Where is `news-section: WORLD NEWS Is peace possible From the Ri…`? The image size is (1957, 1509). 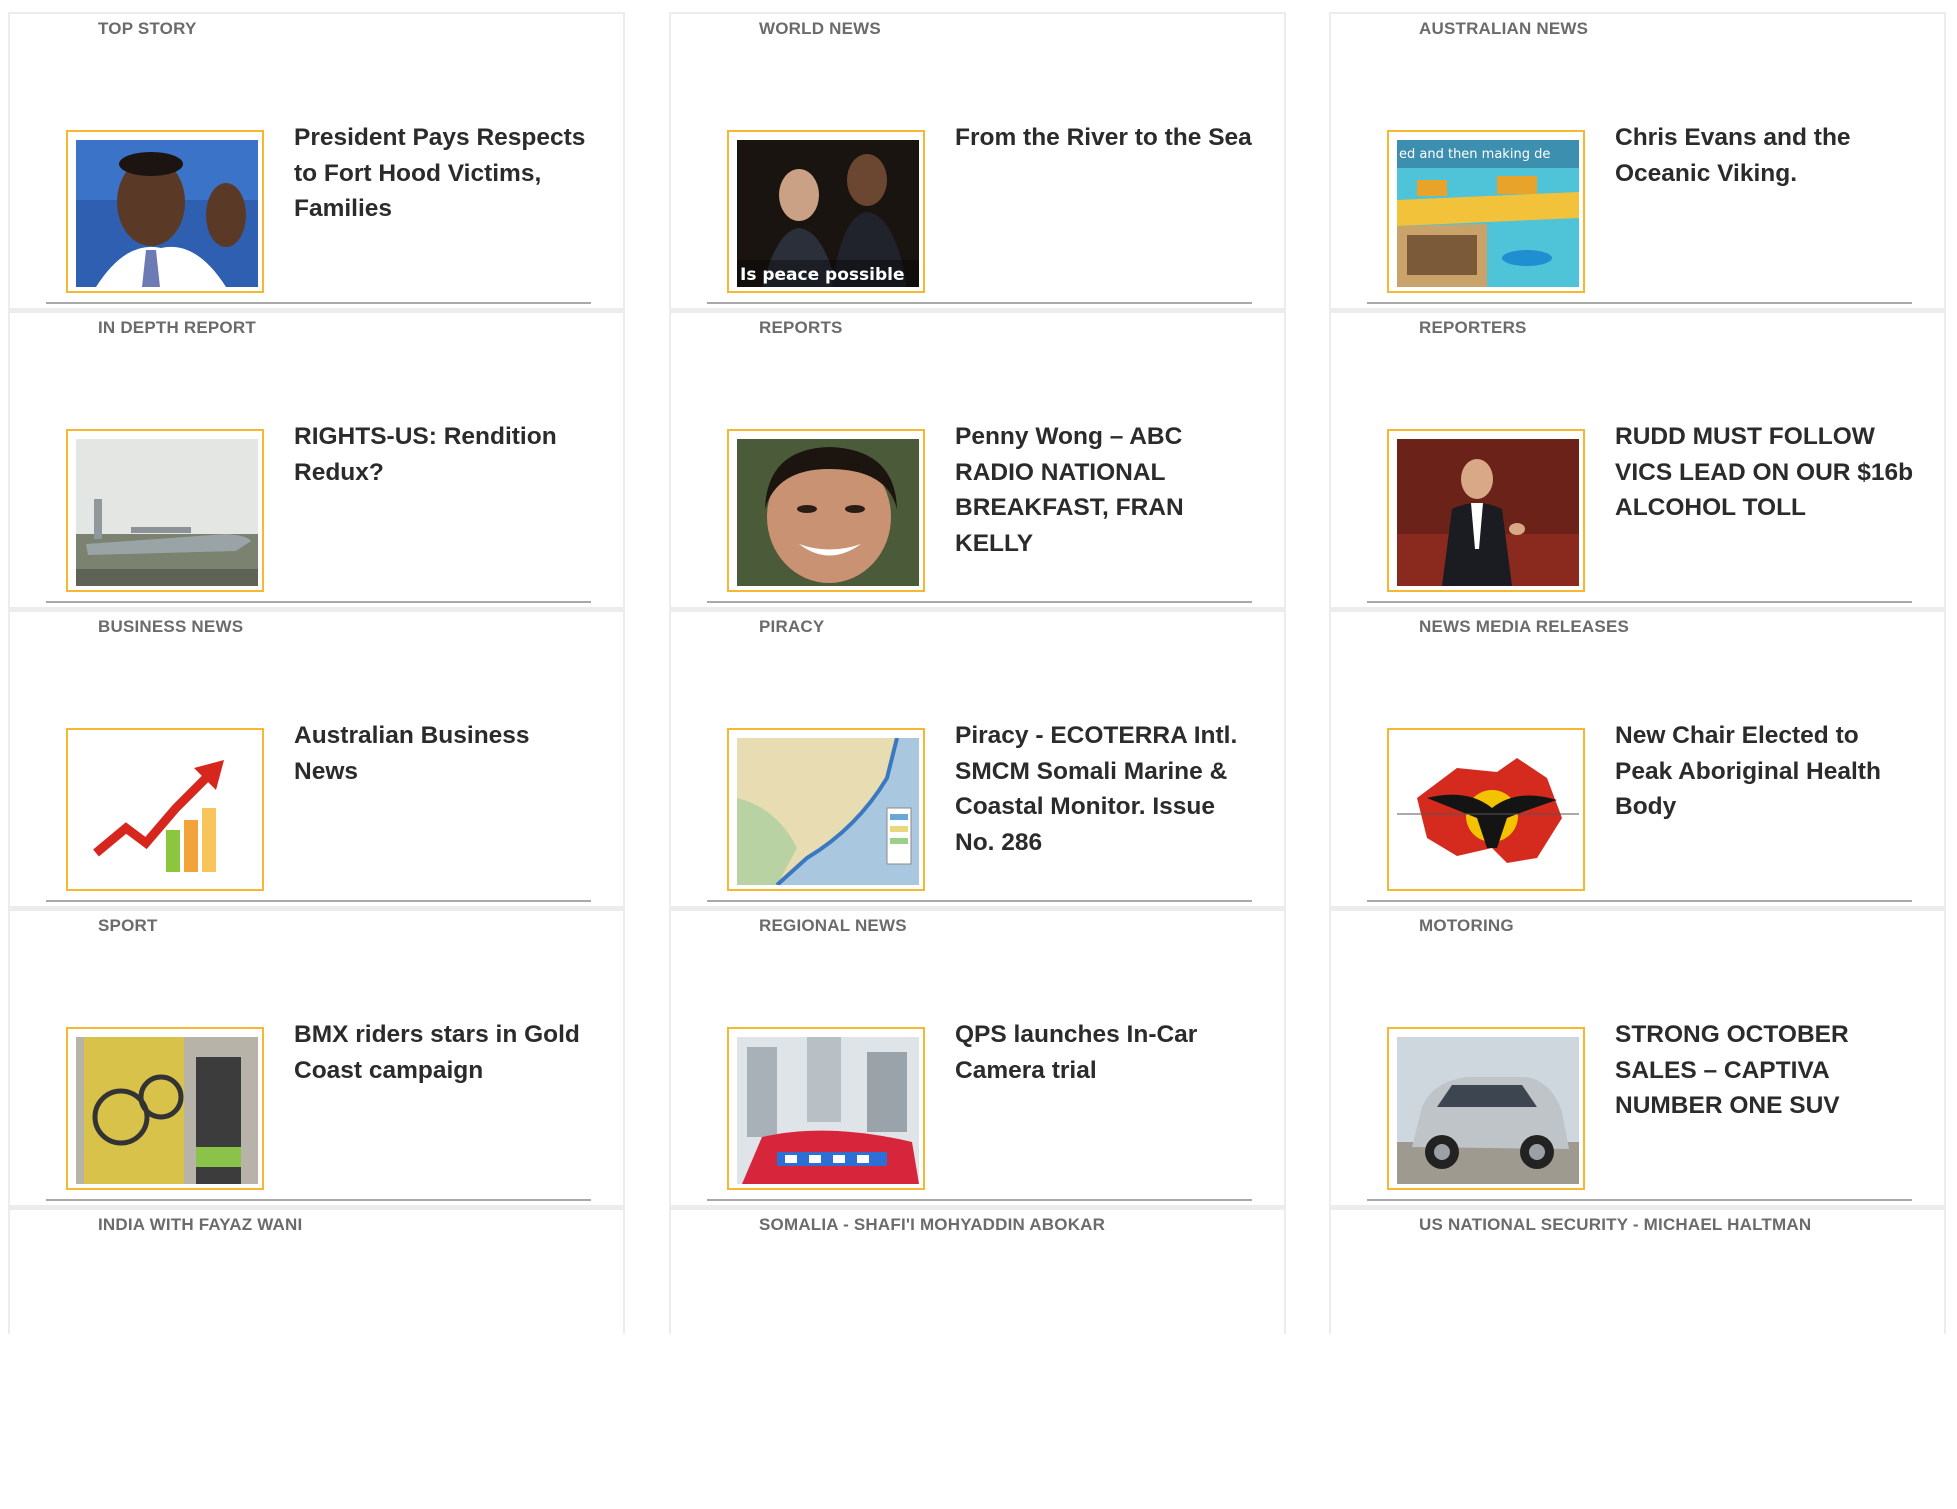
news-section: WORLD NEWS Is peace possible From the Ri… is located at coordinates (977, 163).